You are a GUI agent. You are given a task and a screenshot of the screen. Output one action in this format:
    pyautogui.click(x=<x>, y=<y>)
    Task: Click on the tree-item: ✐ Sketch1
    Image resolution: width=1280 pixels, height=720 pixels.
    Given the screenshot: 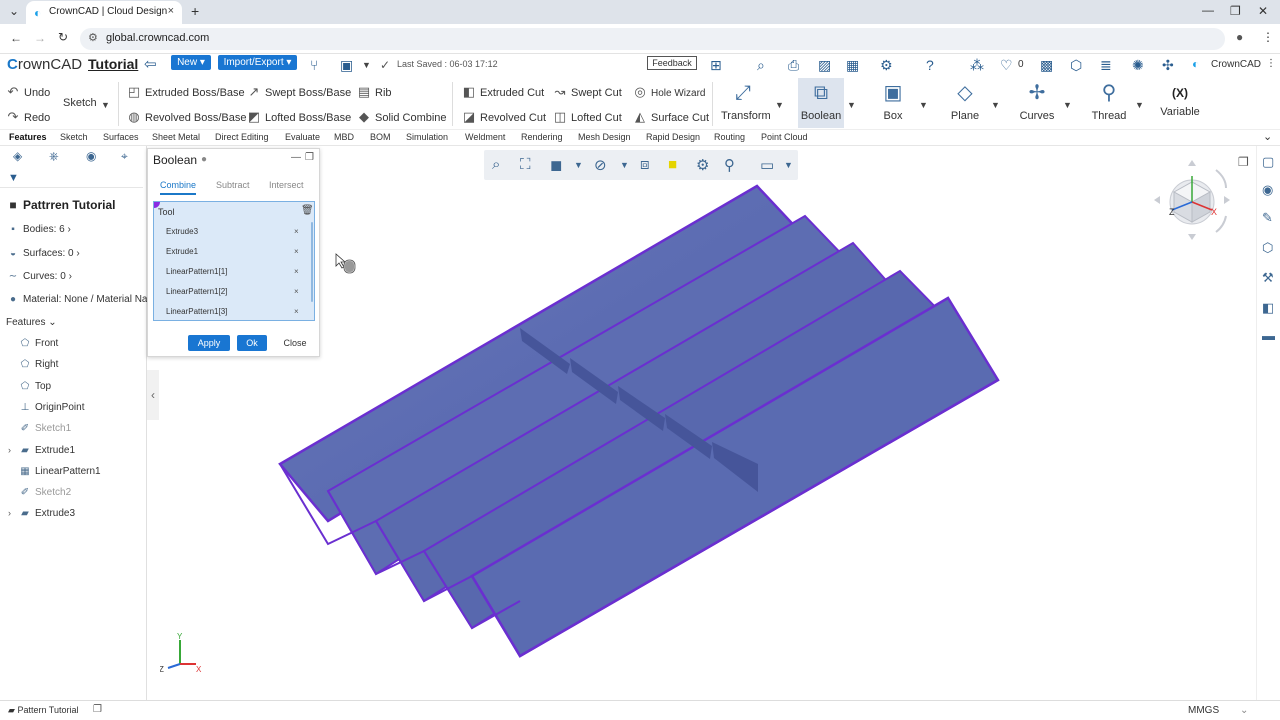 What is the action you would take?
    pyautogui.click(x=39, y=428)
    